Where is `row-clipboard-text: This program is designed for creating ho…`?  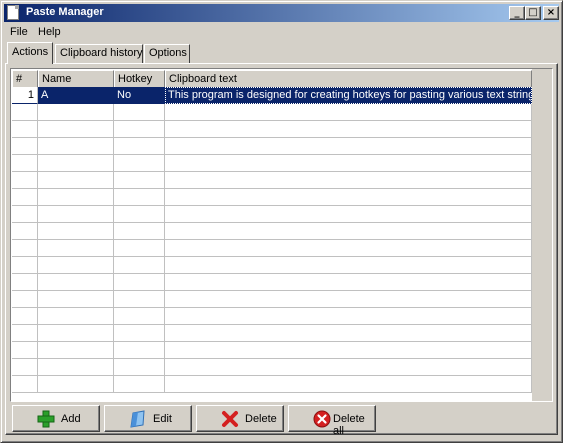 row-clipboard-text: This program is designed for creating ho… is located at coordinates (348, 95).